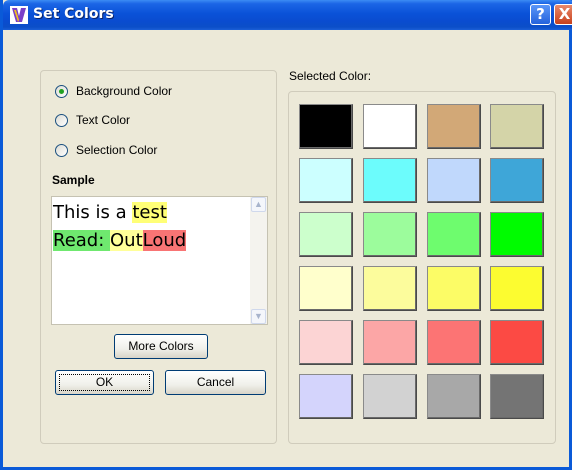 The width and height of the screenshot is (572, 470). I want to click on scroll-up-icon: ▲, so click(258, 204).